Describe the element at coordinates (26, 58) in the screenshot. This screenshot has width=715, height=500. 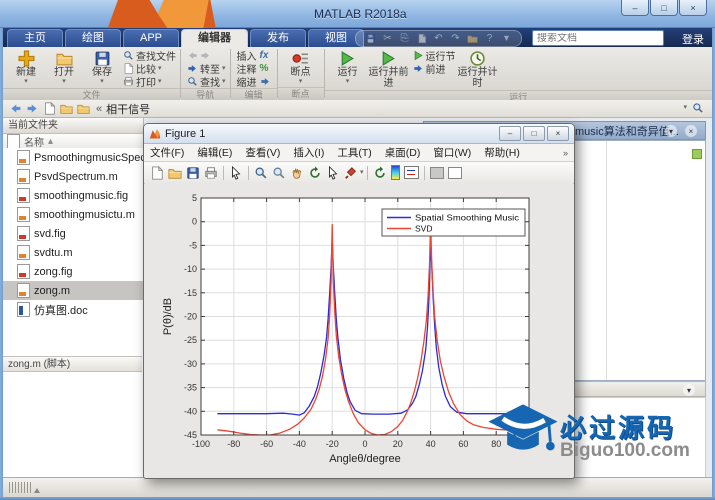
I see `new-icon` at that location.